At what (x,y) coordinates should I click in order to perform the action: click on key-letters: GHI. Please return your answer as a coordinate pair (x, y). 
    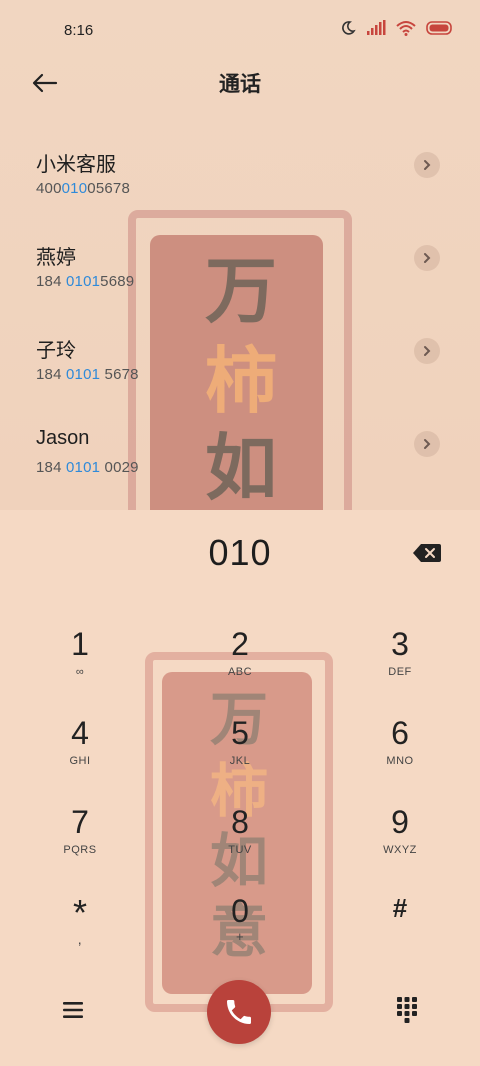
    Looking at the image, I should click on (80, 761).